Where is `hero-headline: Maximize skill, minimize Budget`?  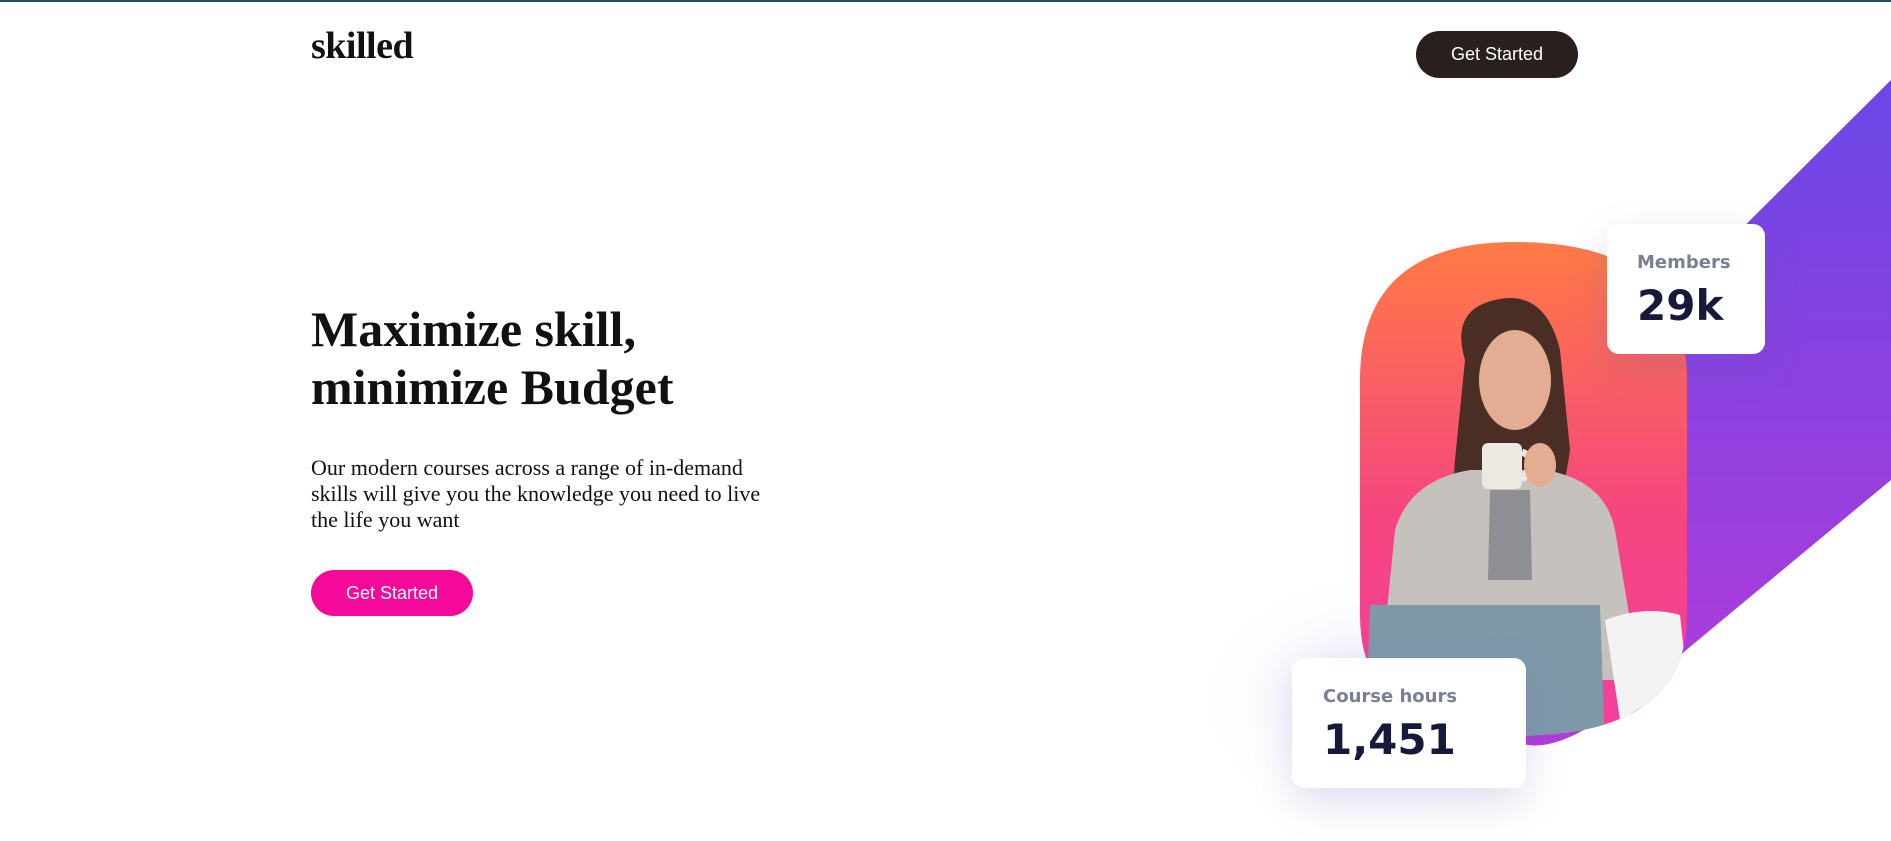 hero-headline: Maximize skill, minimize Budget is located at coordinates (492, 358).